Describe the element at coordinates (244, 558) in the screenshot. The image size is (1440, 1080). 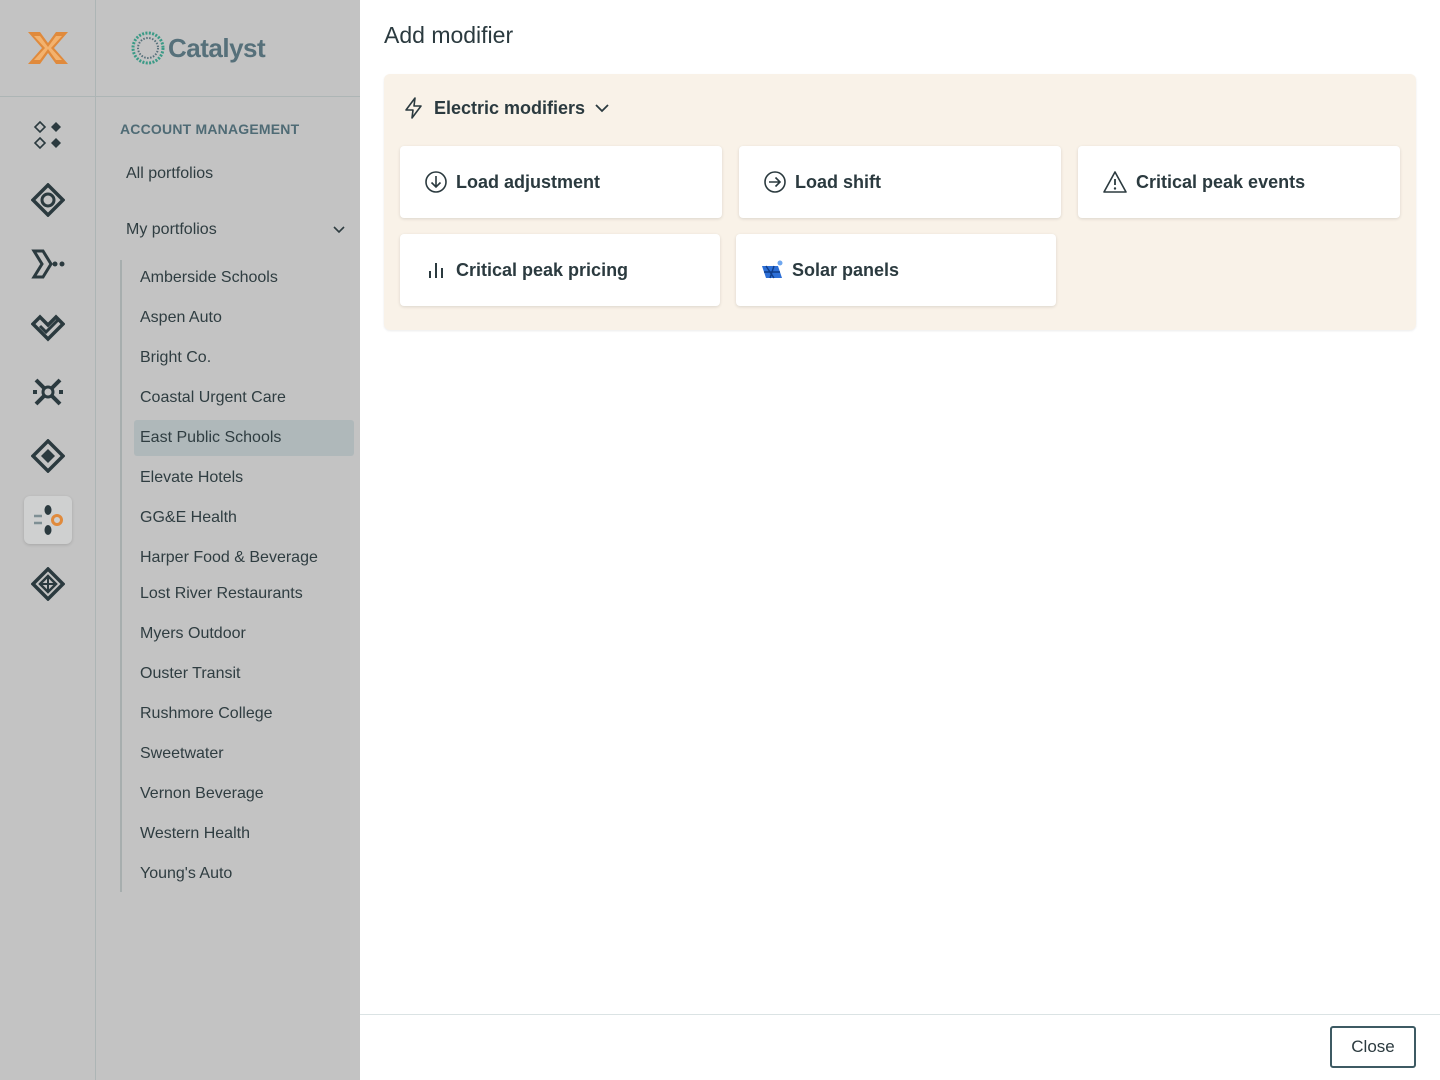
I see `portfolio-item: Harper Food & Beverage` at that location.